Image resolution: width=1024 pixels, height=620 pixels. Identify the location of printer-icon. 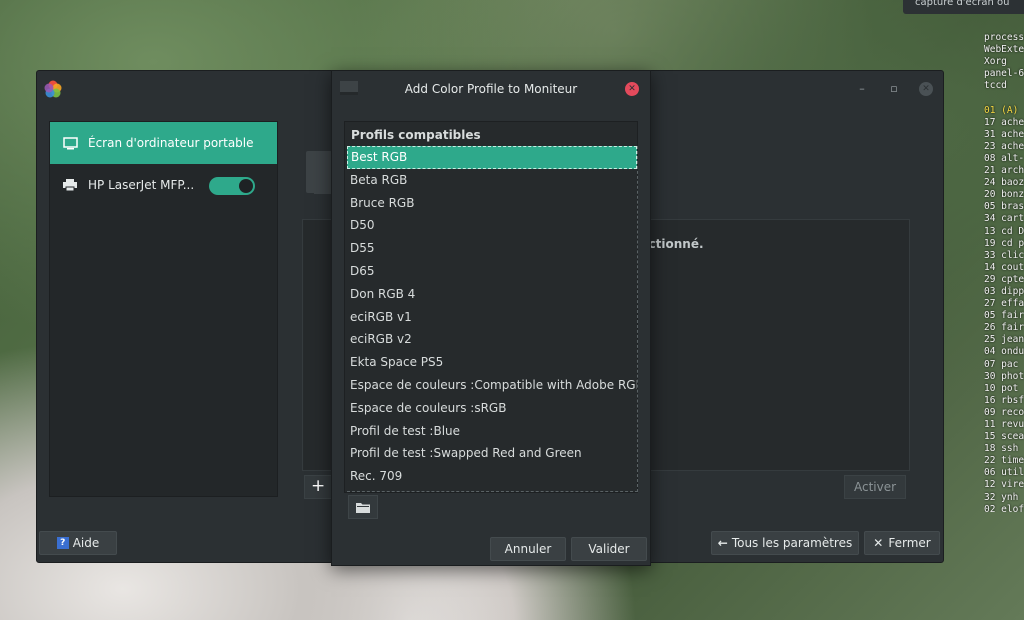
(70, 185).